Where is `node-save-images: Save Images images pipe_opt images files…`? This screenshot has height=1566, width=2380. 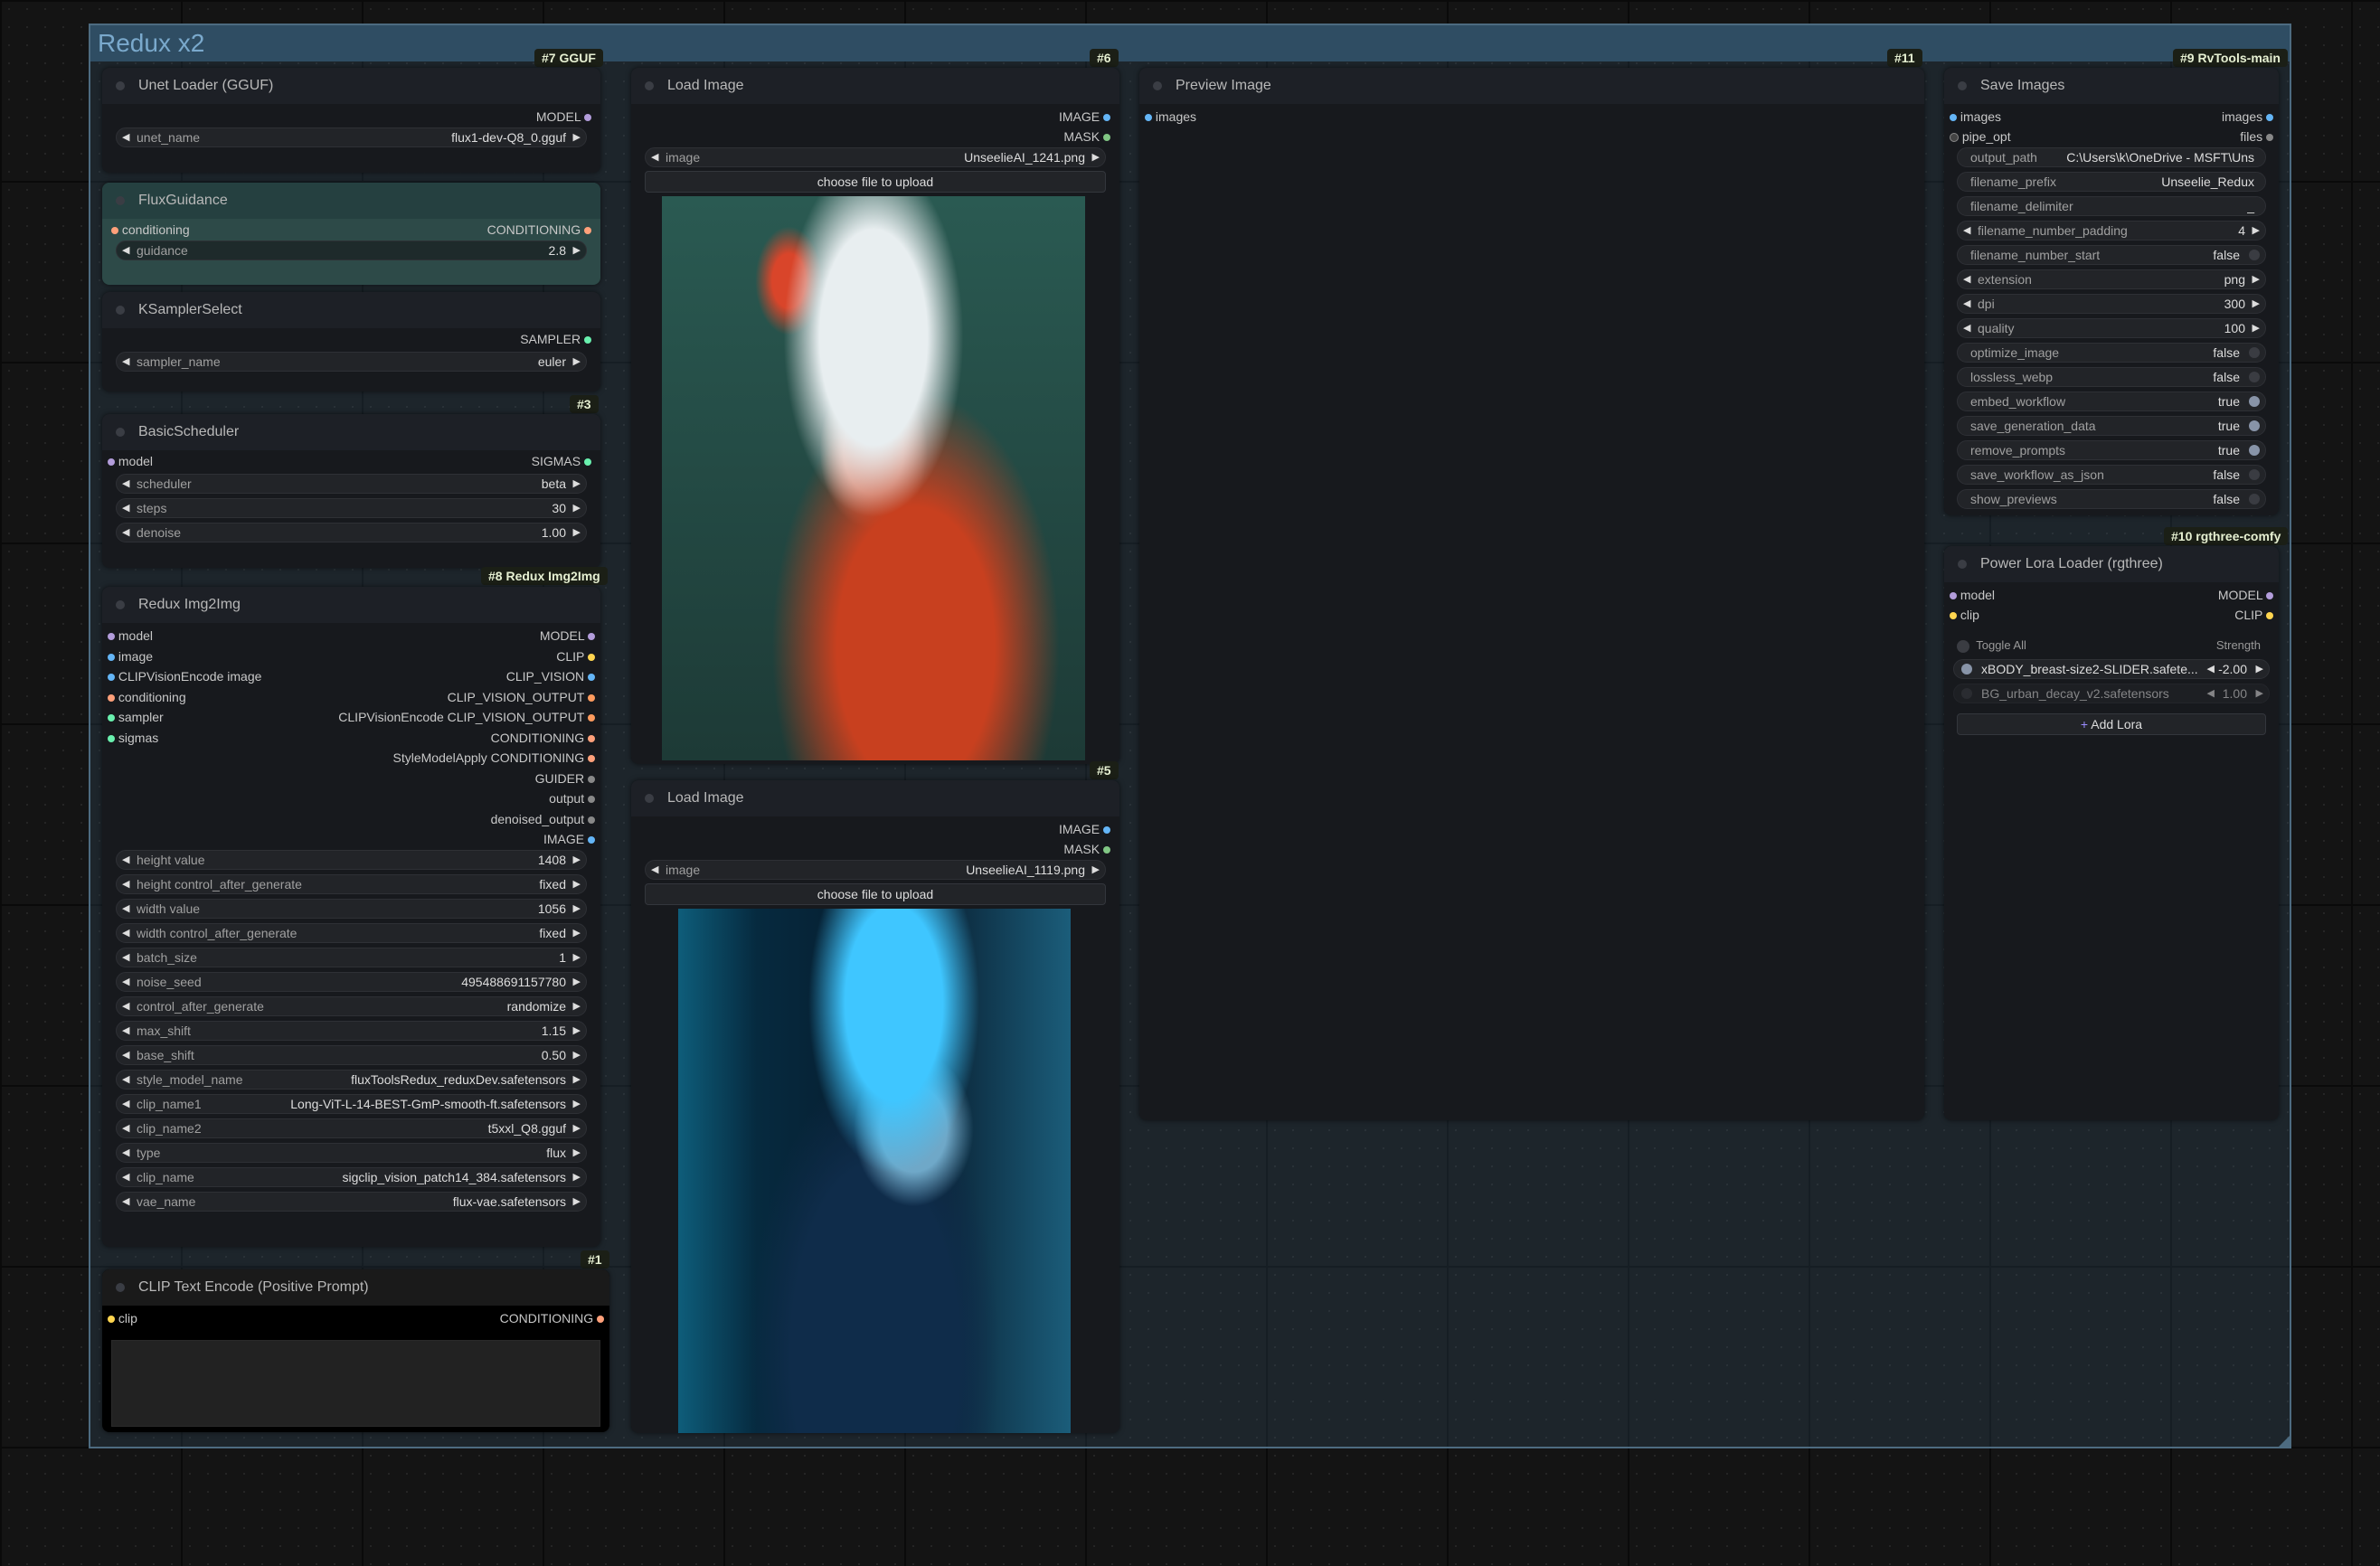 node-save-images: Save Images images pipe_opt images files… is located at coordinates (2111, 291).